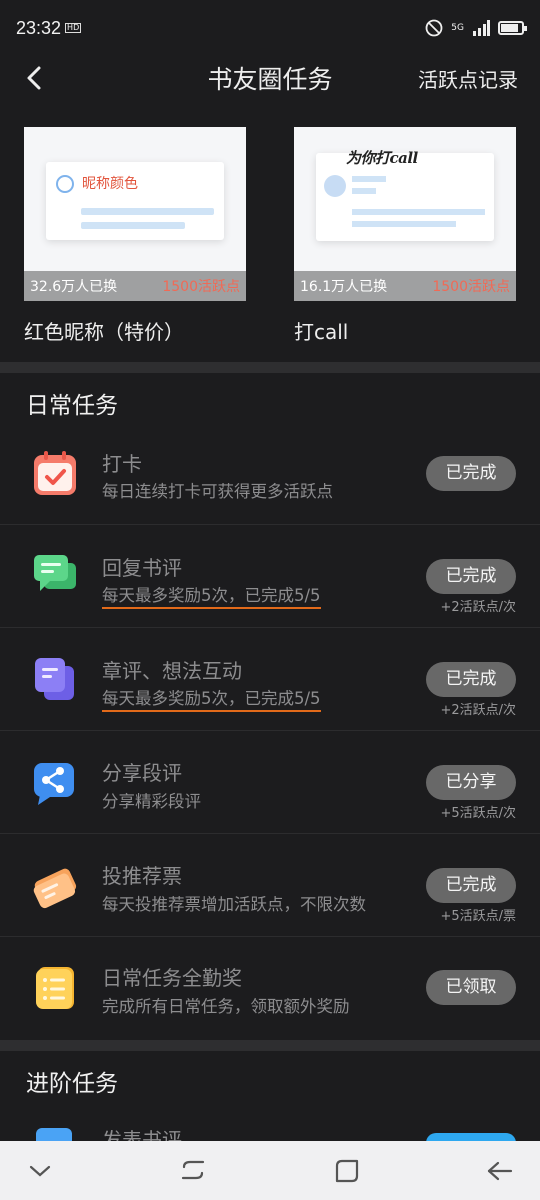 This screenshot has width=540, height=1200. Describe the element at coordinates (234, 904) in the screenshot. I see `task-desc: 每天投推荐票增加活跃点，不限次数` at that location.